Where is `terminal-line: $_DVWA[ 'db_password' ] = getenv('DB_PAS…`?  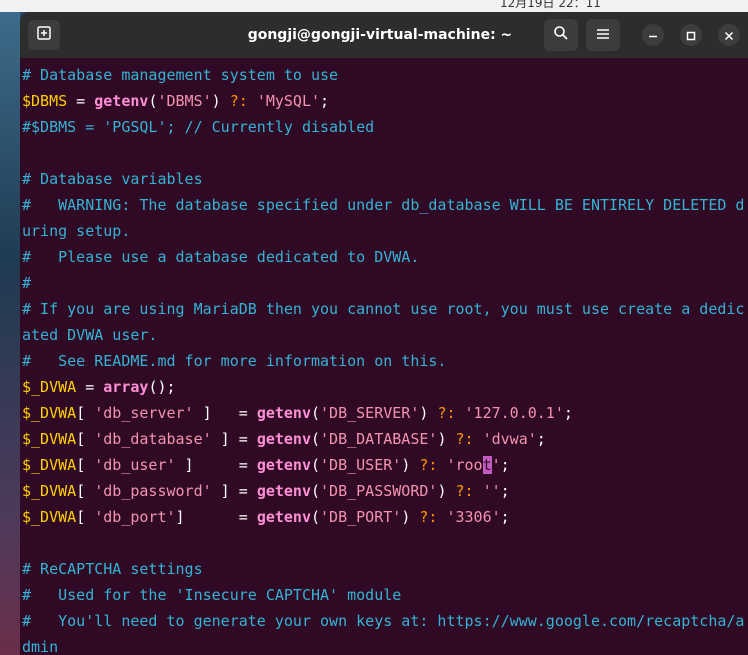
terminal-line: $_DVWA[ 'db_password' ] = getenv('DB_PAS… is located at coordinates (384, 491).